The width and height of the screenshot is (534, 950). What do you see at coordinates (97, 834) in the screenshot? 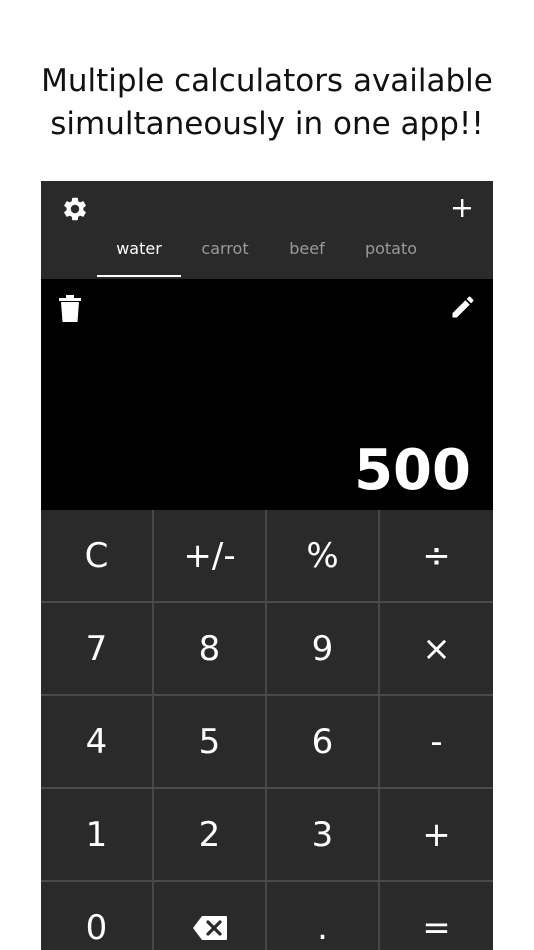
I see `digit-1-button: 1` at bounding box center [97, 834].